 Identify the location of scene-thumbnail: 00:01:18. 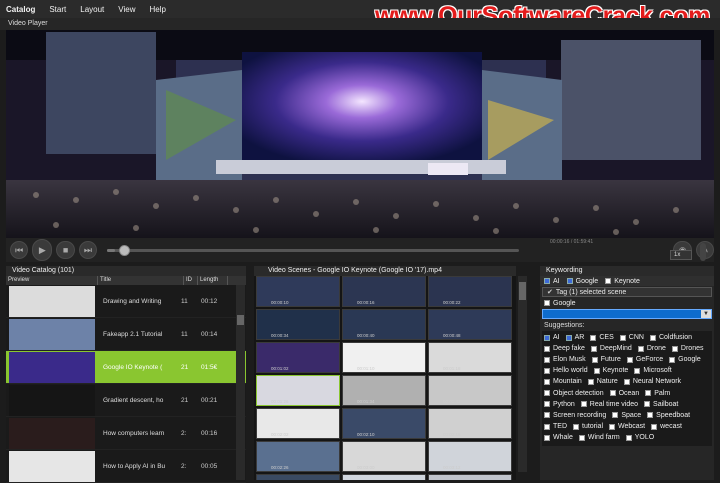
(470, 357).